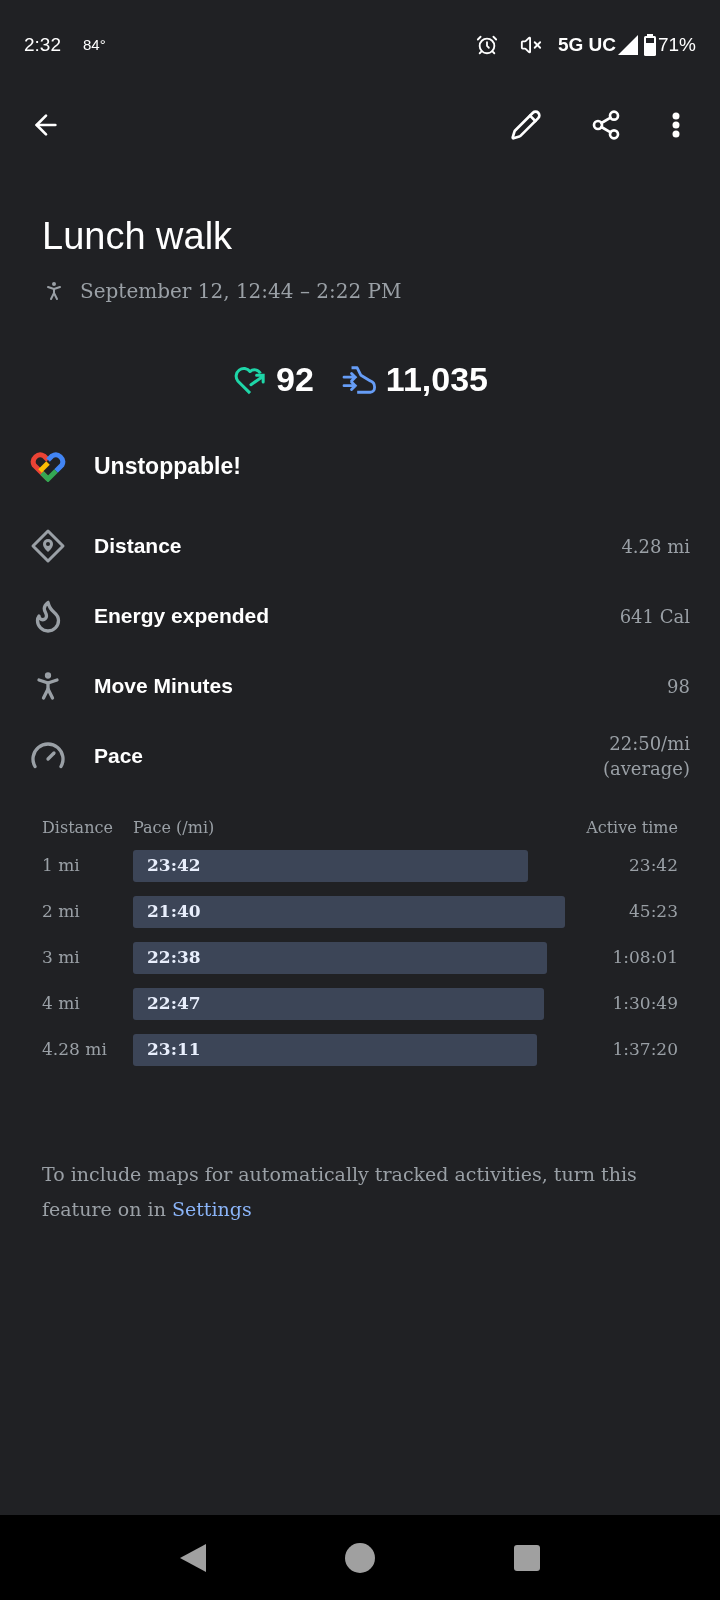 The height and width of the screenshot is (1600, 720). I want to click on split-distance: 4.28 mi, so click(75, 1050).